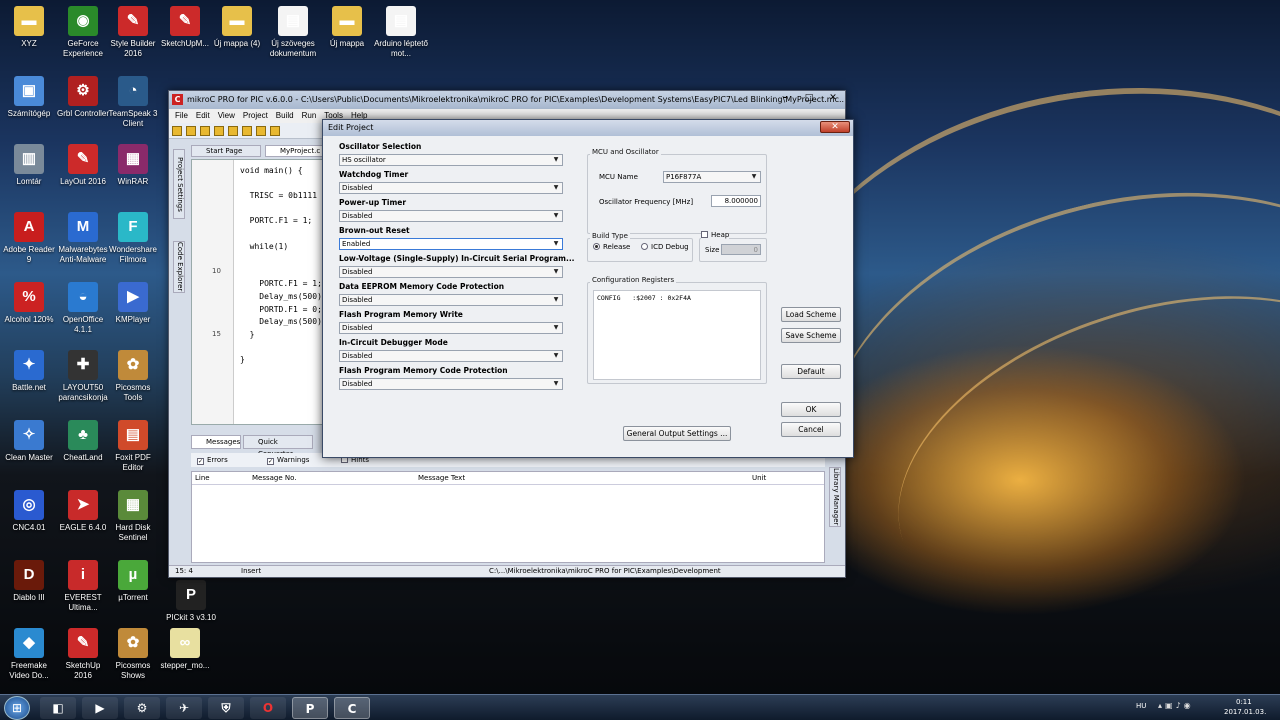 The height and width of the screenshot is (720, 1280). Describe the element at coordinates (1141, 706) in the screenshot. I see `language-indicator: HU` at that location.